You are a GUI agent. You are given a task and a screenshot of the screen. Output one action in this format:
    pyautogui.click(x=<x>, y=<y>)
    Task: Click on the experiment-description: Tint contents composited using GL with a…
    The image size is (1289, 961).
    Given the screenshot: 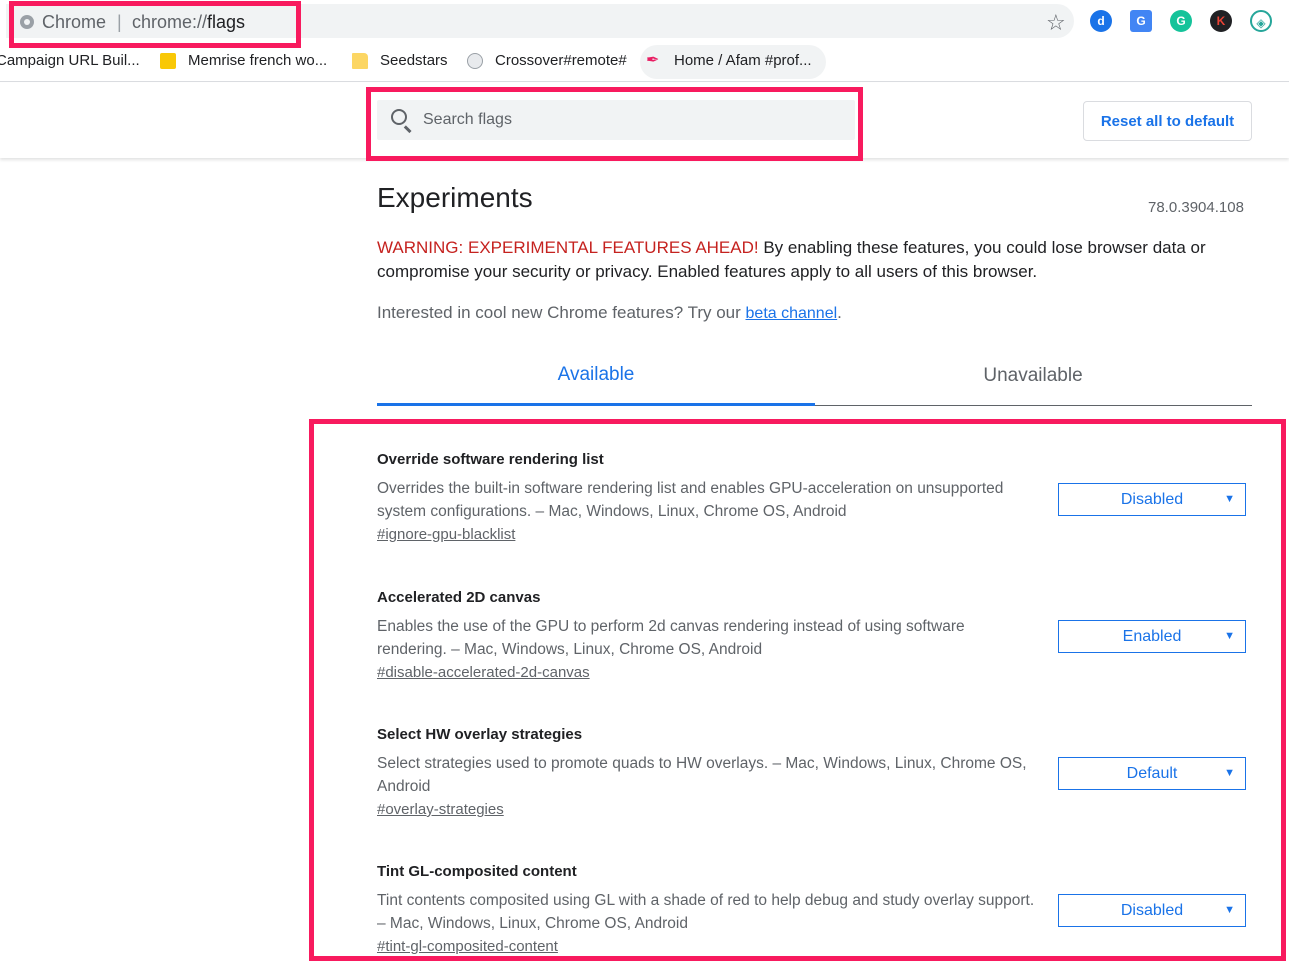 What is the action you would take?
    pyautogui.click(x=706, y=912)
    